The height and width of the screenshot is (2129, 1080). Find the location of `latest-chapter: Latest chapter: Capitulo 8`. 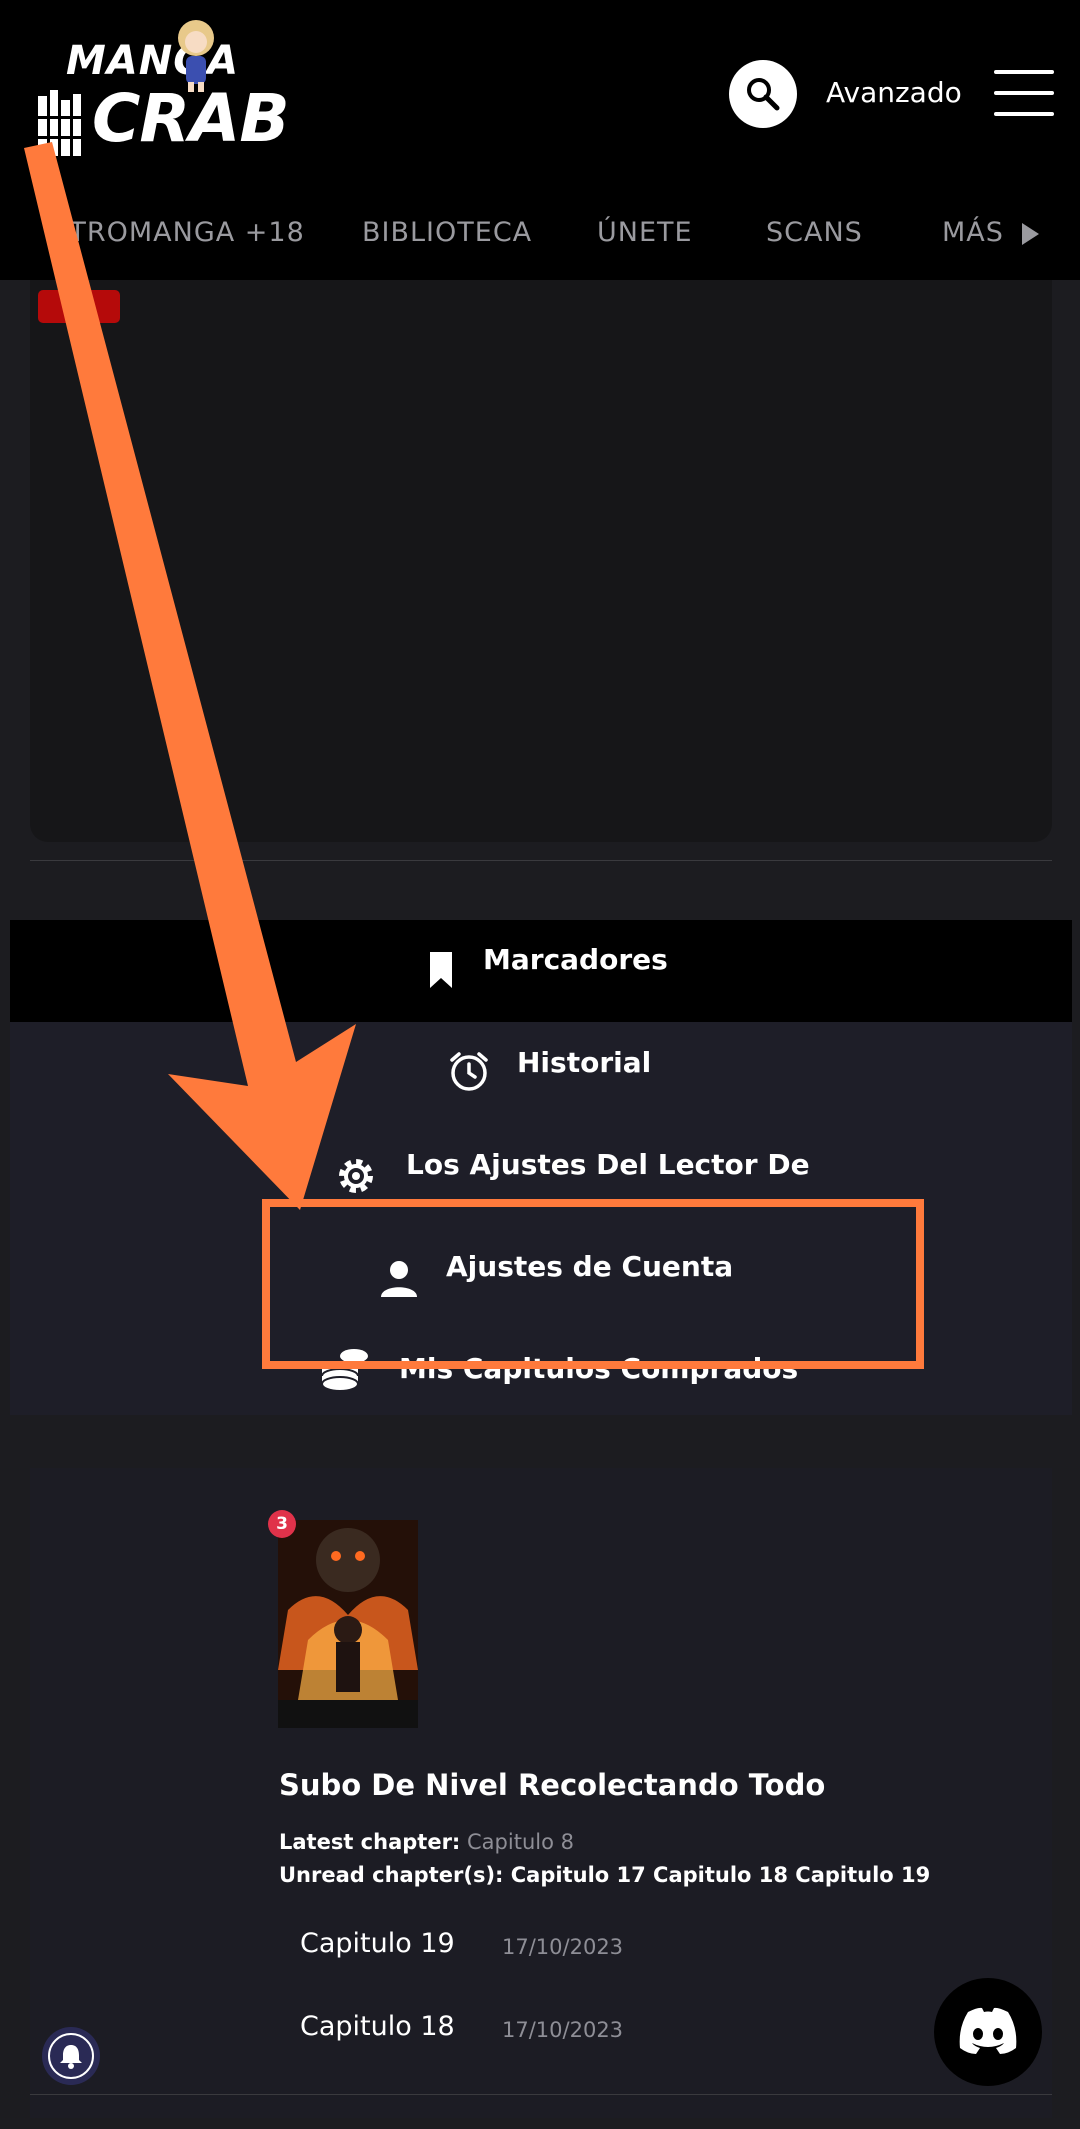

latest-chapter: Latest chapter: Capitulo 8 is located at coordinates (426, 1842).